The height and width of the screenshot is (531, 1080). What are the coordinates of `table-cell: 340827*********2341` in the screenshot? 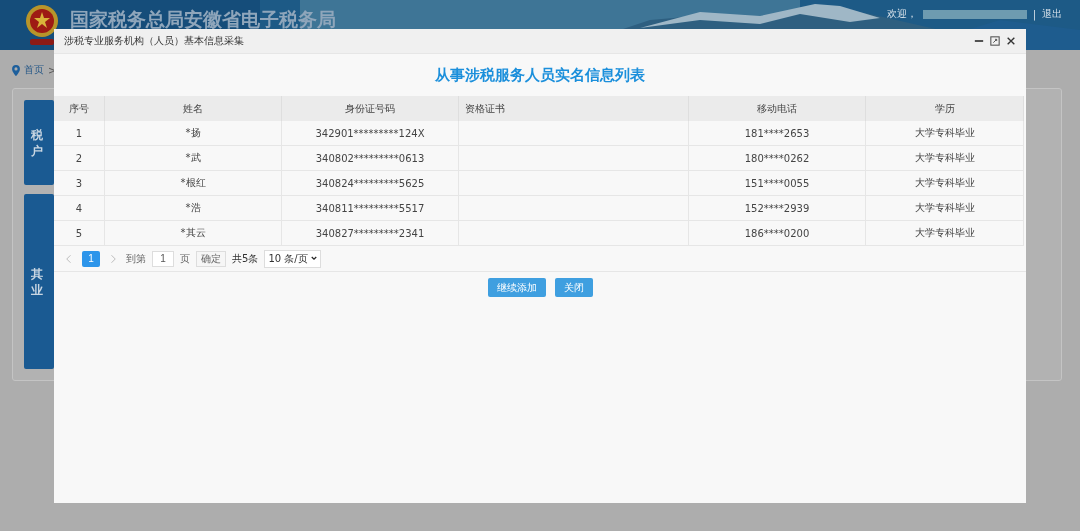 It's located at (370, 233).